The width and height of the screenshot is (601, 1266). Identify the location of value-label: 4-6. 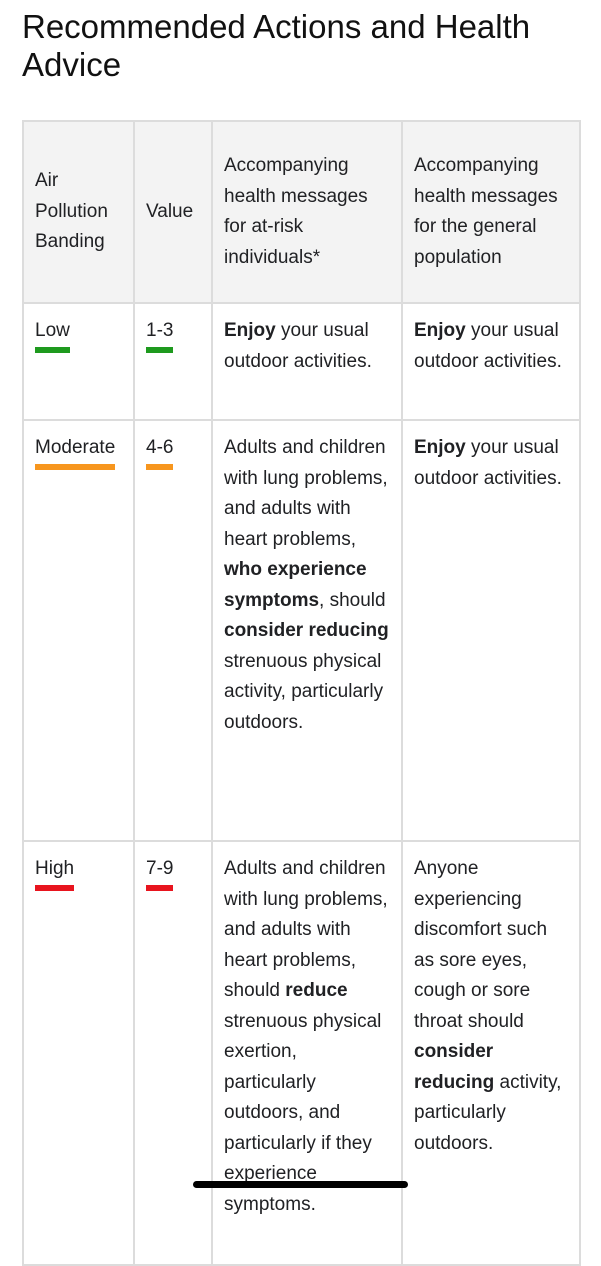
(160, 451).